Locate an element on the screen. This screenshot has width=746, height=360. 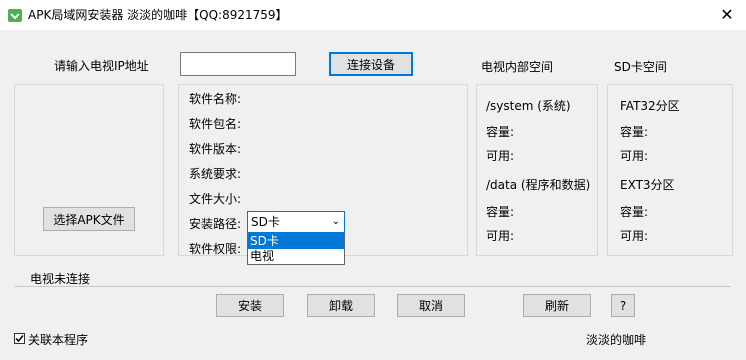
system-partition-title: /system (系统) is located at coordinates (528, 106).